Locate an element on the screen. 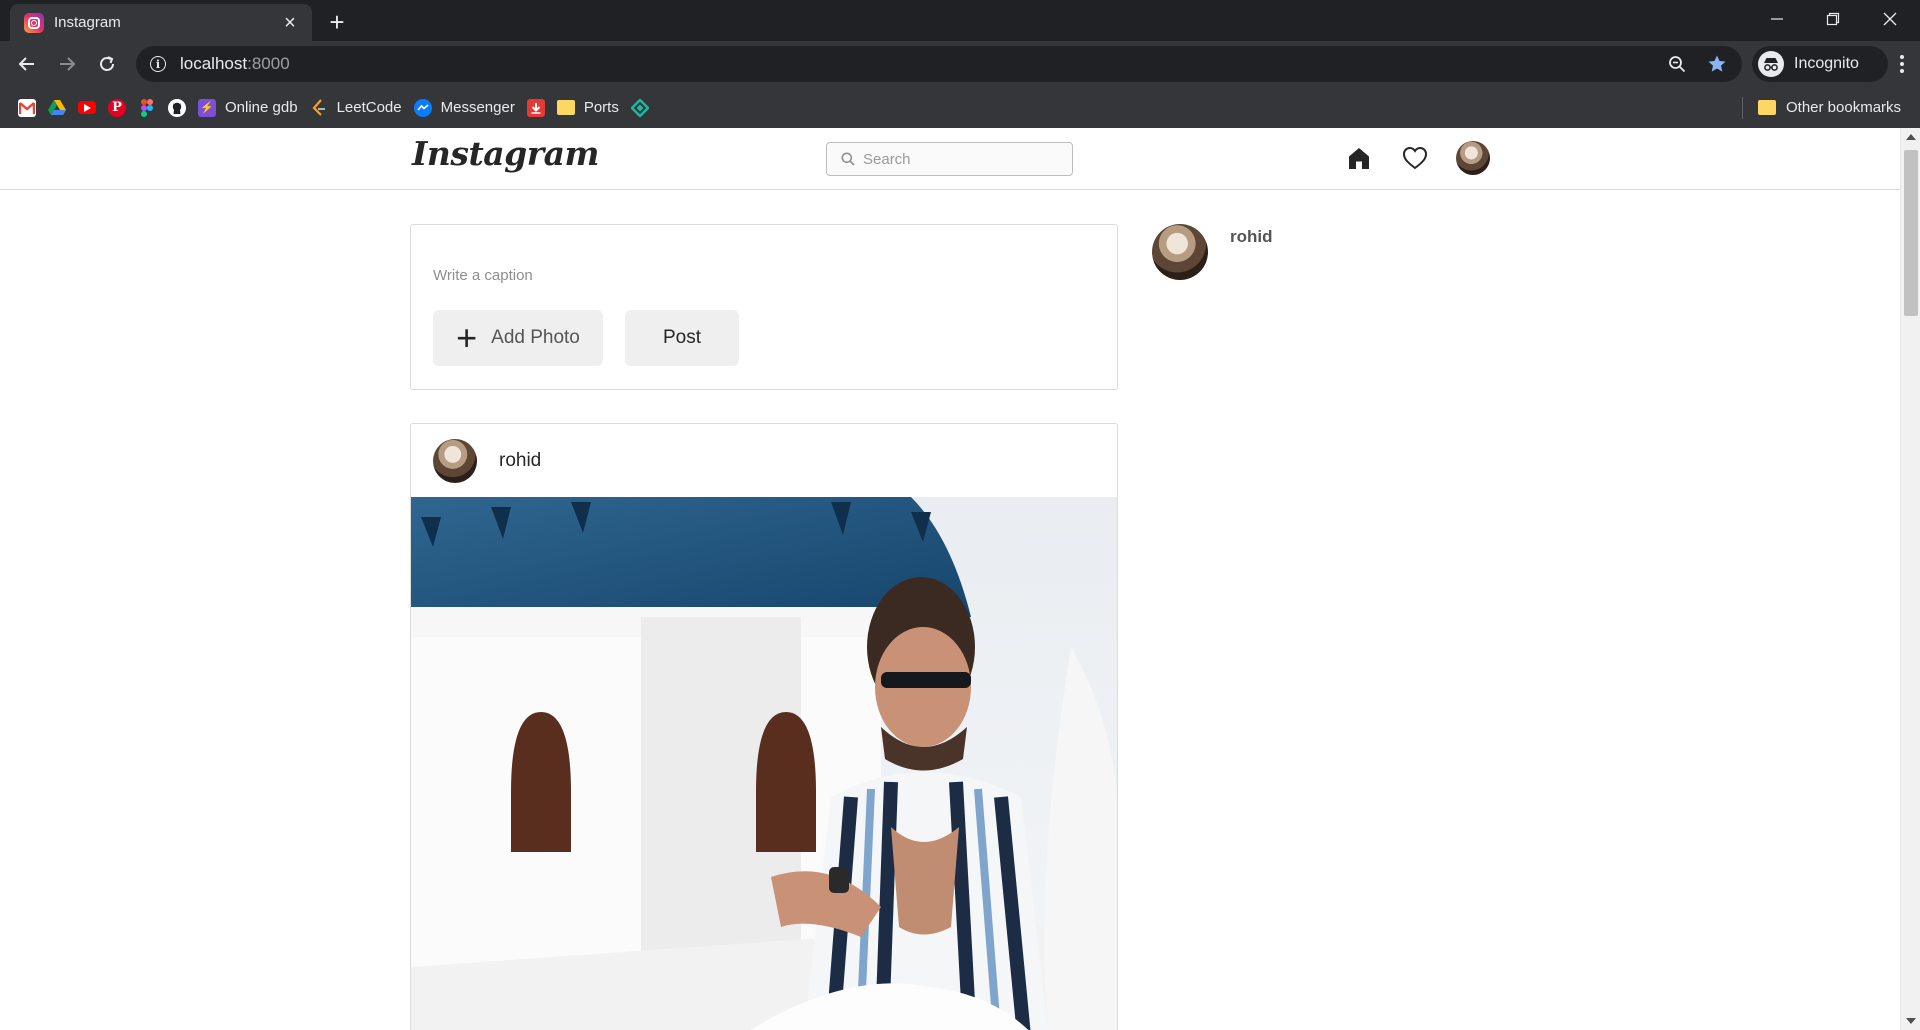 This screenshot has width=1920, height=1030. search-input is located at coordinates (963, 159).